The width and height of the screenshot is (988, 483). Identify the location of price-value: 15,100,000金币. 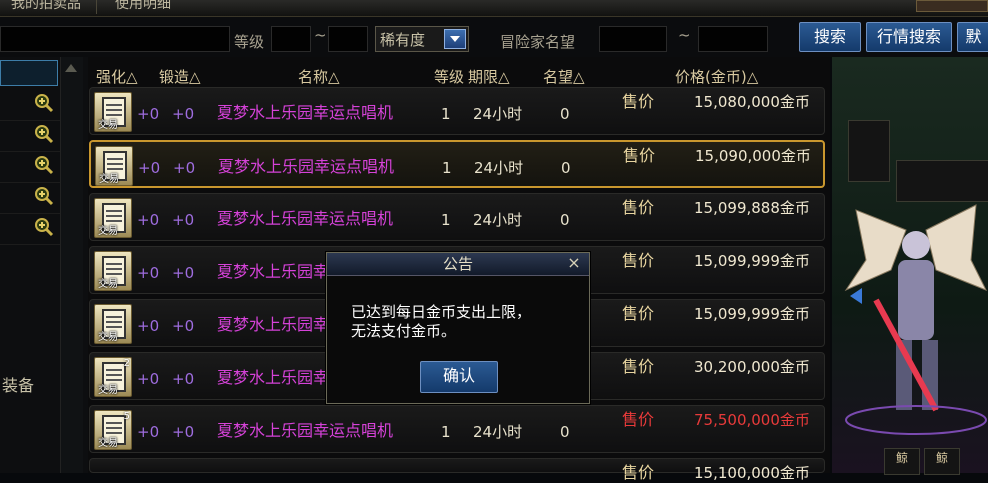
(752, 473).